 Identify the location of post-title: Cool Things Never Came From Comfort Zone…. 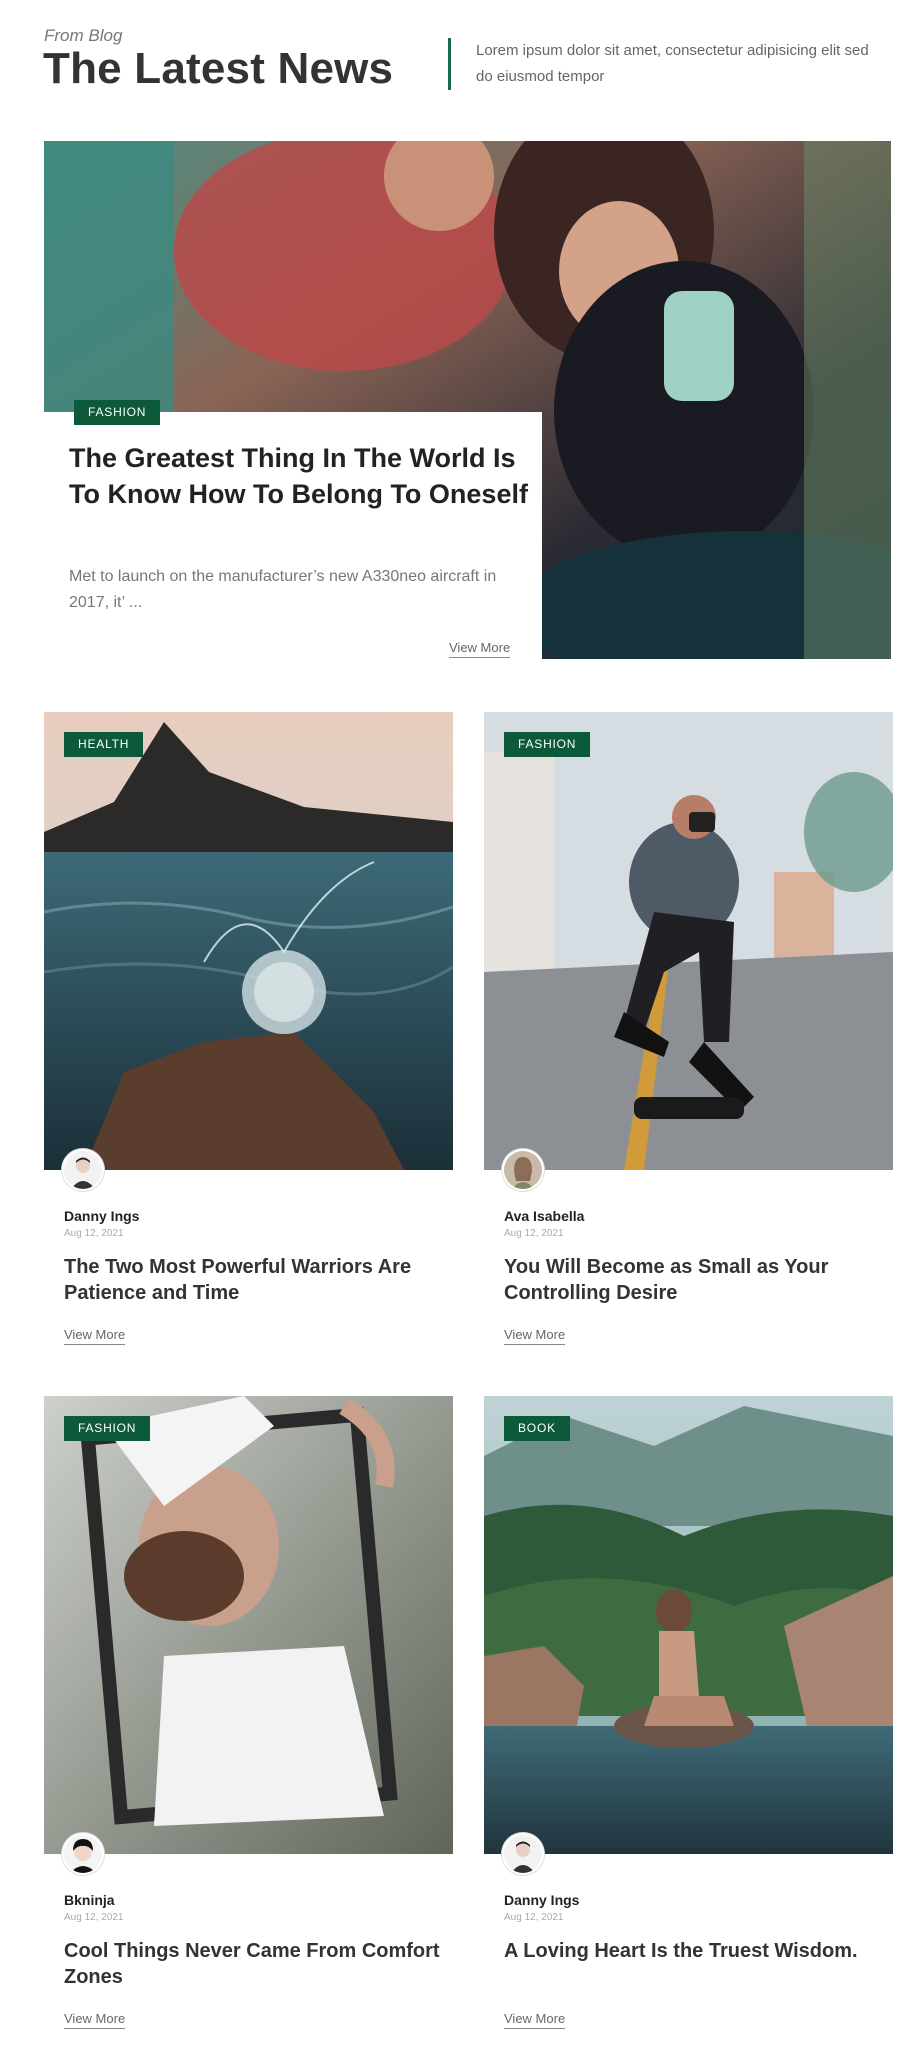
(256, 1964).